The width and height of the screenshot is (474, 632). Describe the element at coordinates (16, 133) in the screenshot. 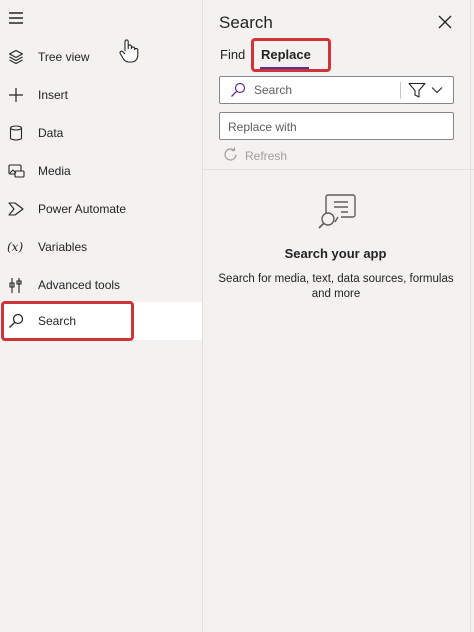

I see `database-icon` at that location.